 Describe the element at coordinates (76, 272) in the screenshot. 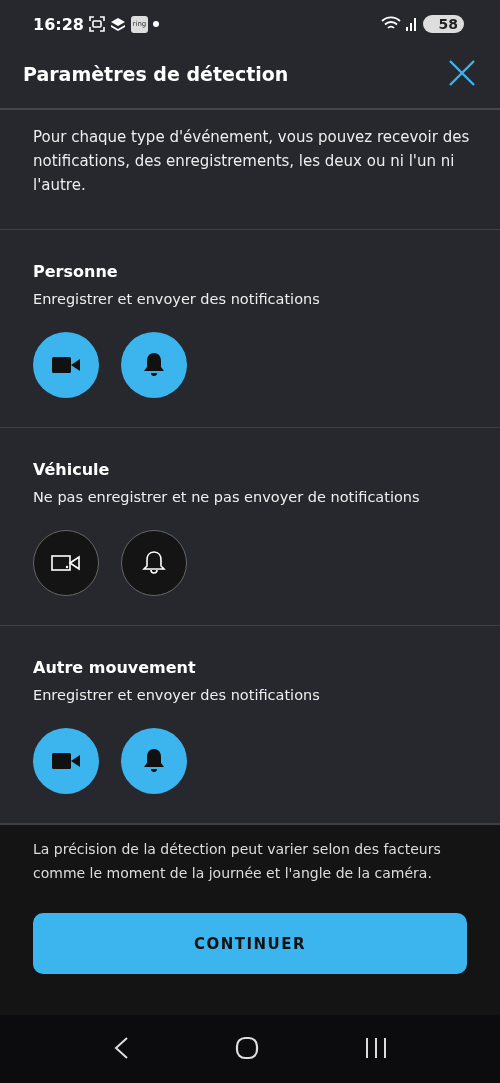

I see `event-title: Personne` at that location.